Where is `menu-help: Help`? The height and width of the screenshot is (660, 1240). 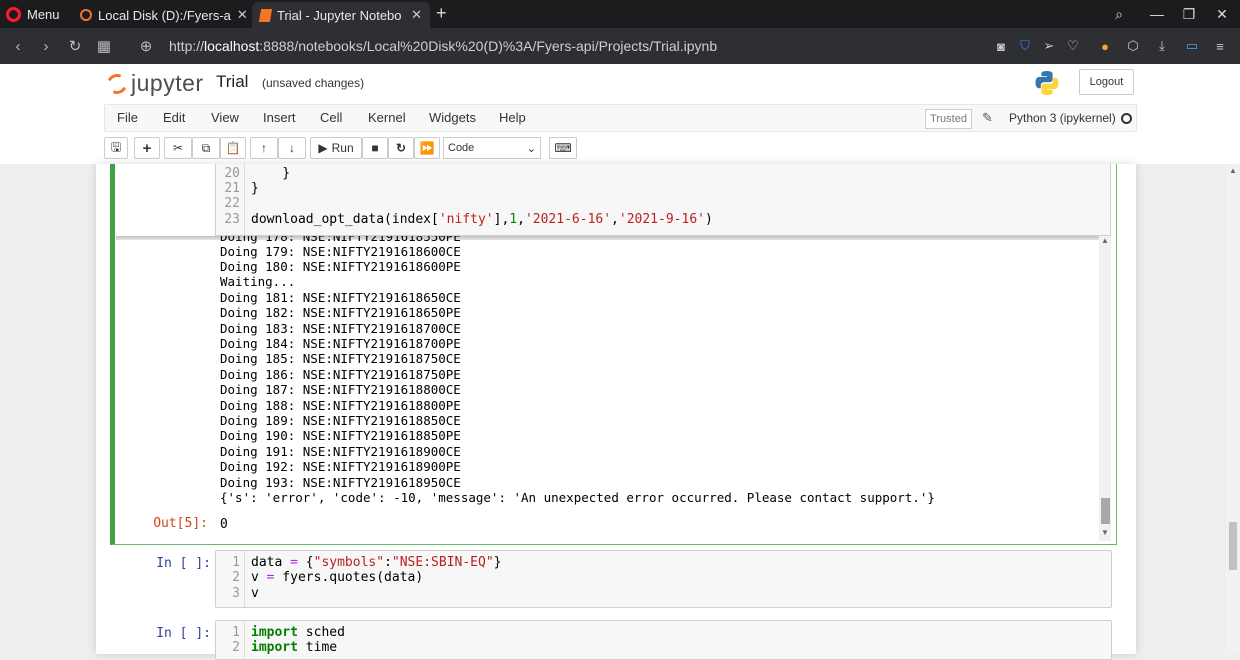
menu-help: Help is located at coordinates (512, 119).